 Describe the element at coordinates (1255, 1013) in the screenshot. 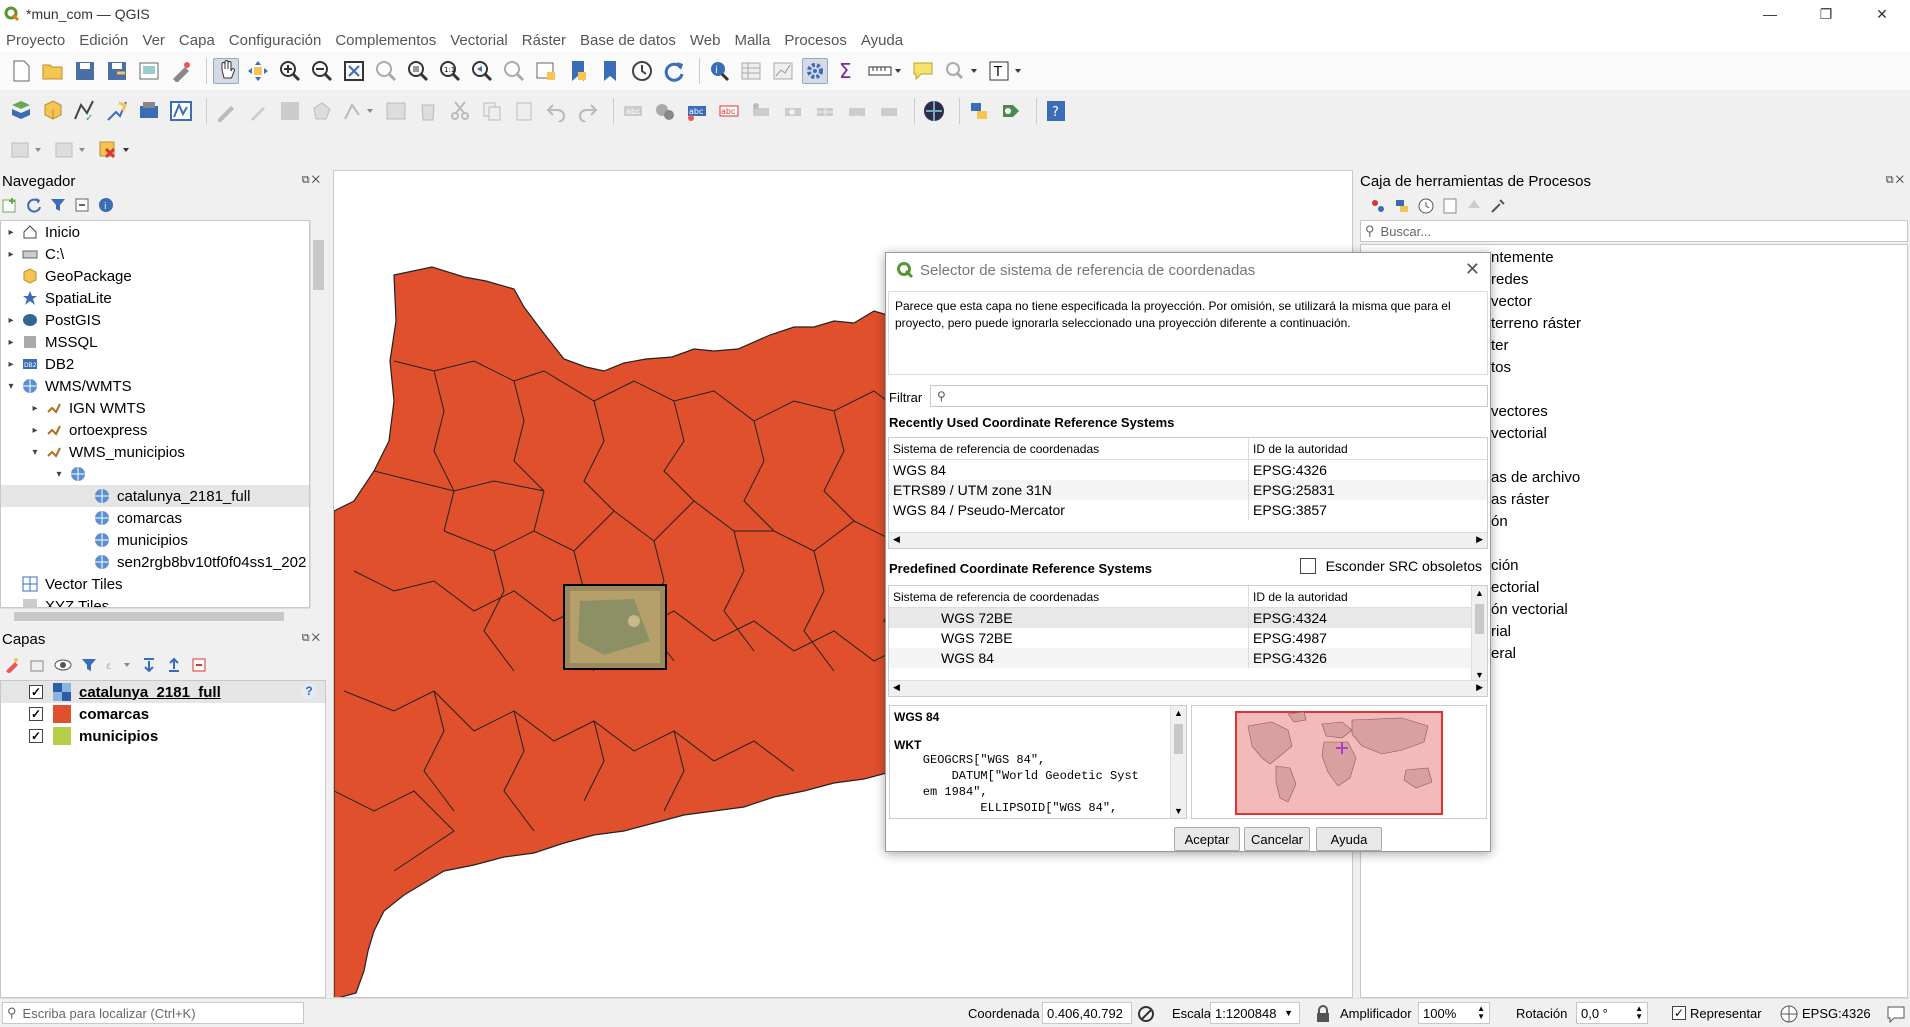

I see `scale-field: 1:1200848 ▼` at that location.